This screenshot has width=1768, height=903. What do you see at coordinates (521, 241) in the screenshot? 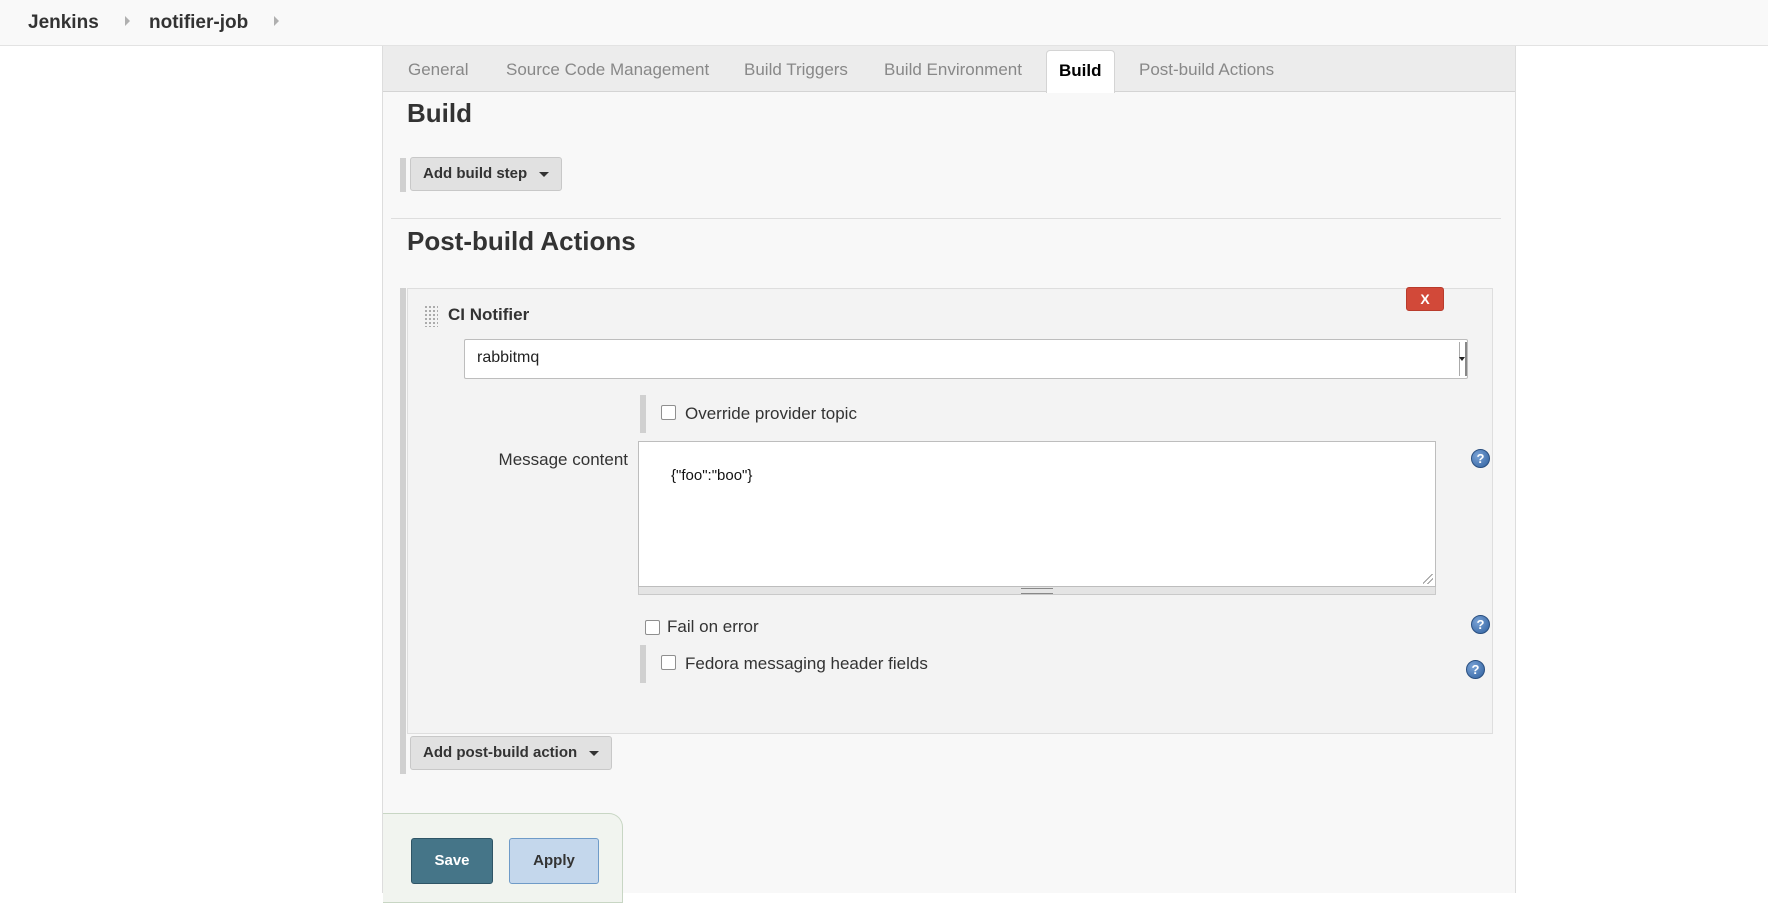
I see `post-build-section-title: Post-build Actions` at bounding box center [521, 241].